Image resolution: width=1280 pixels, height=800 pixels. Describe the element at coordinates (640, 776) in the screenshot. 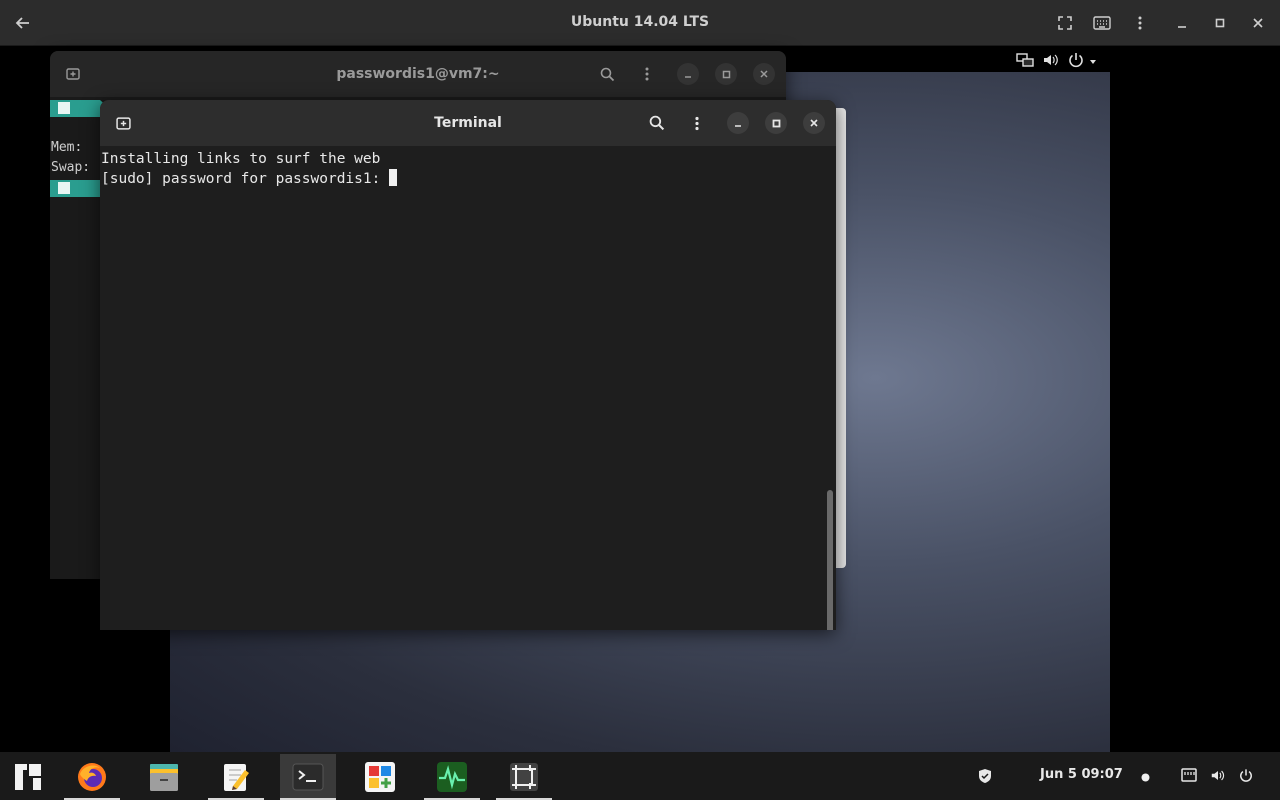

I see `taskbar: Jun 5 09:07` at that location.